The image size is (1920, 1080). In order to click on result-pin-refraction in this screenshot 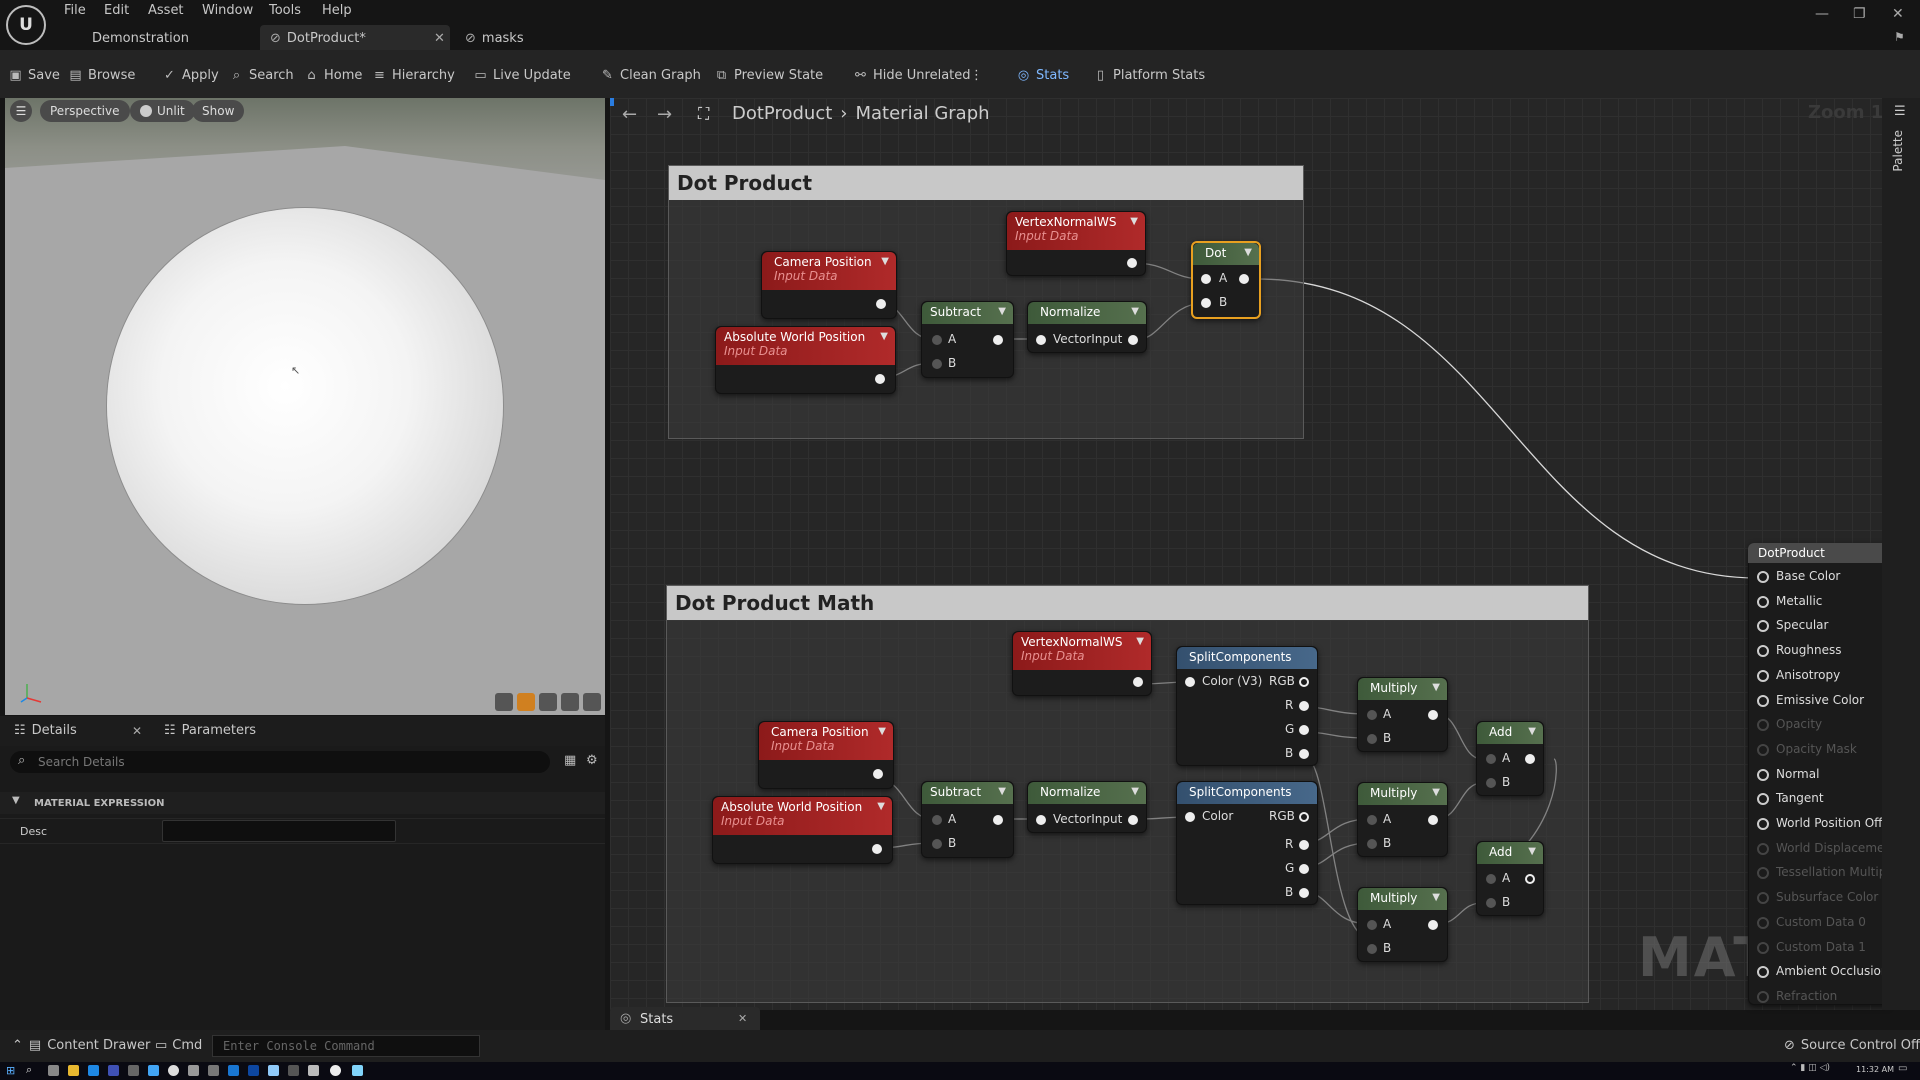, I will do `click(1763, 996)`.